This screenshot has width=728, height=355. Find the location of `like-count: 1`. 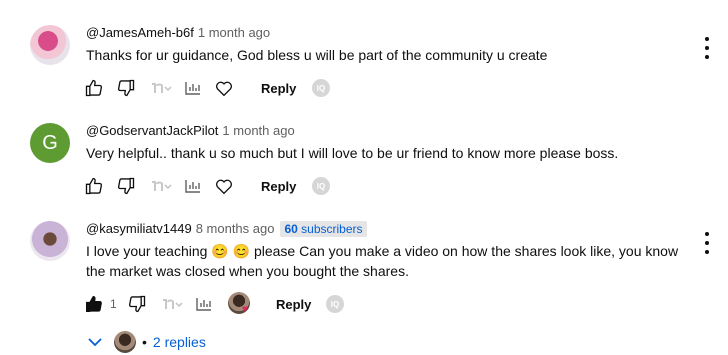

like-count: 1 is located at coordinates (113, 304).